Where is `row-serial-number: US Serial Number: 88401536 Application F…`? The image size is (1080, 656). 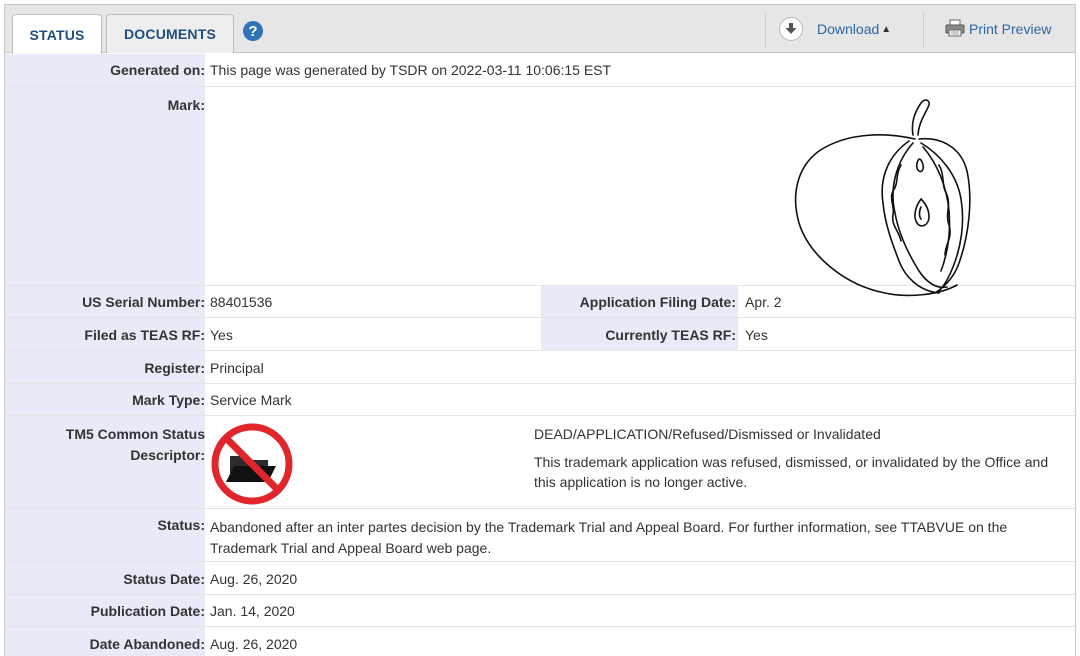
row-serial-number: US Serial Number: 88401536 Application F… is located at coordinates (540, 302).